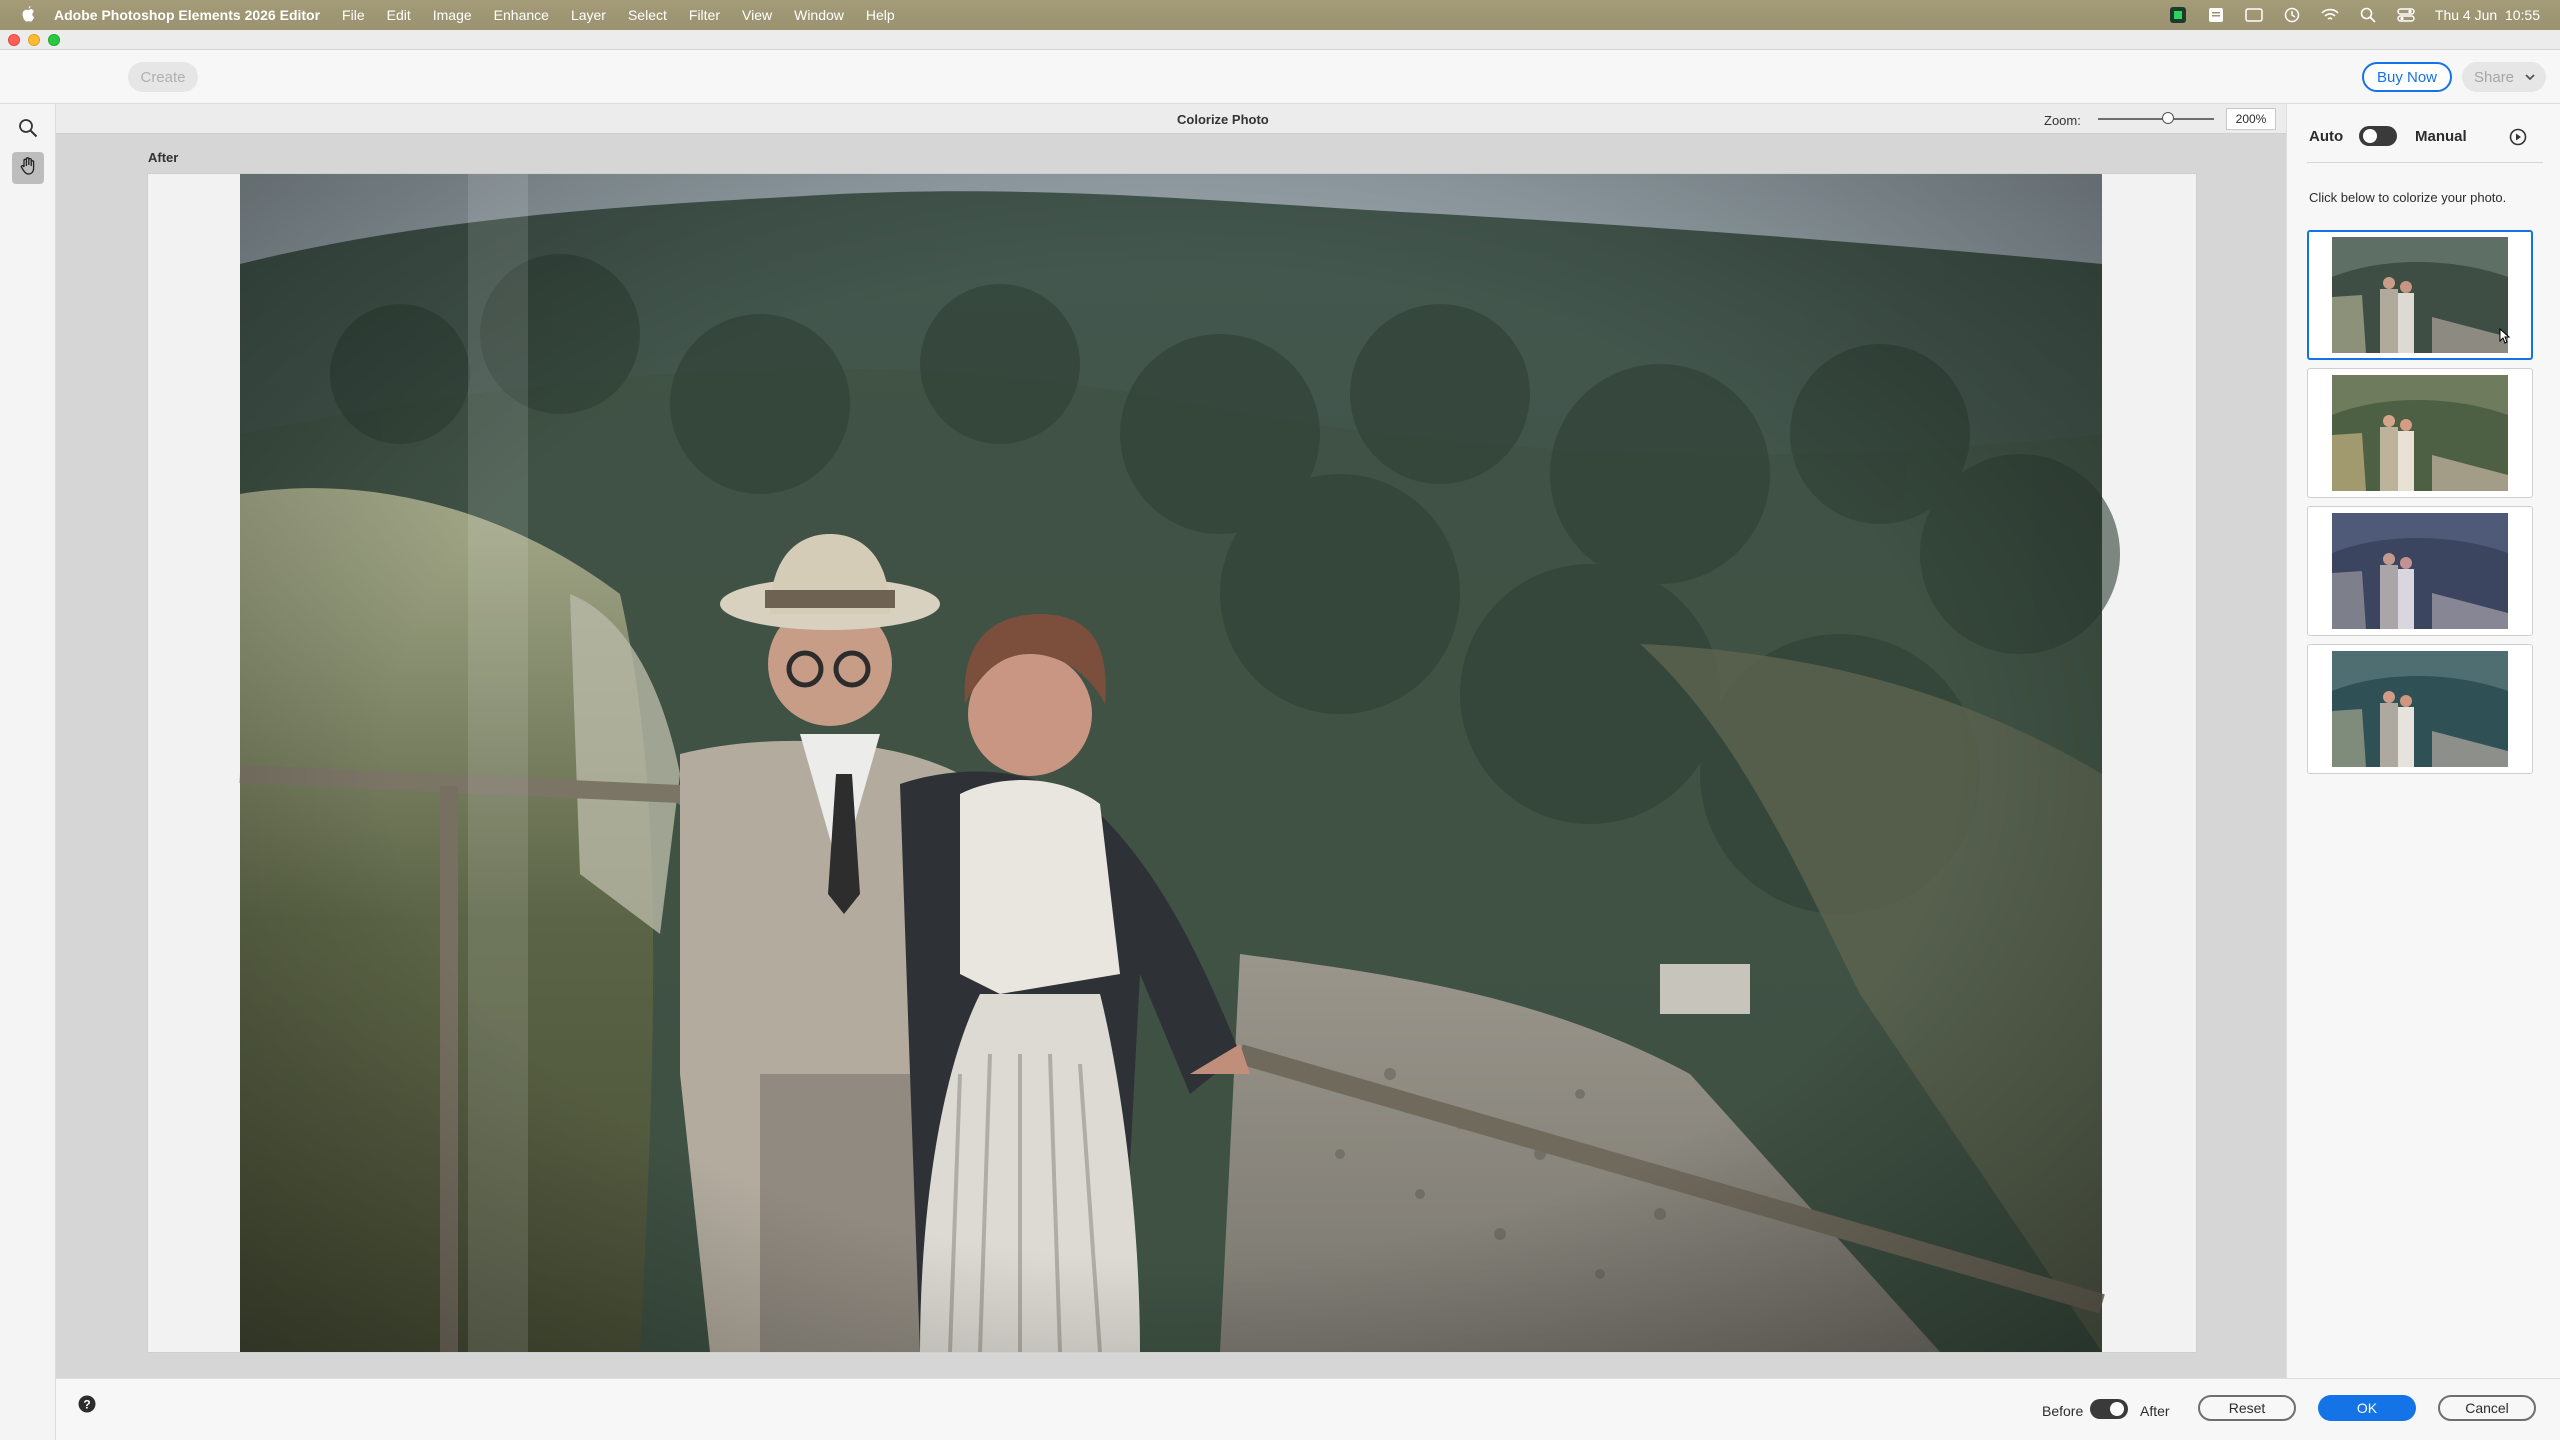  What do you see at coordinates (521, 15) in the screenshot?
I see `menu-enhance: Enhance` at bounding box center [521, 15].